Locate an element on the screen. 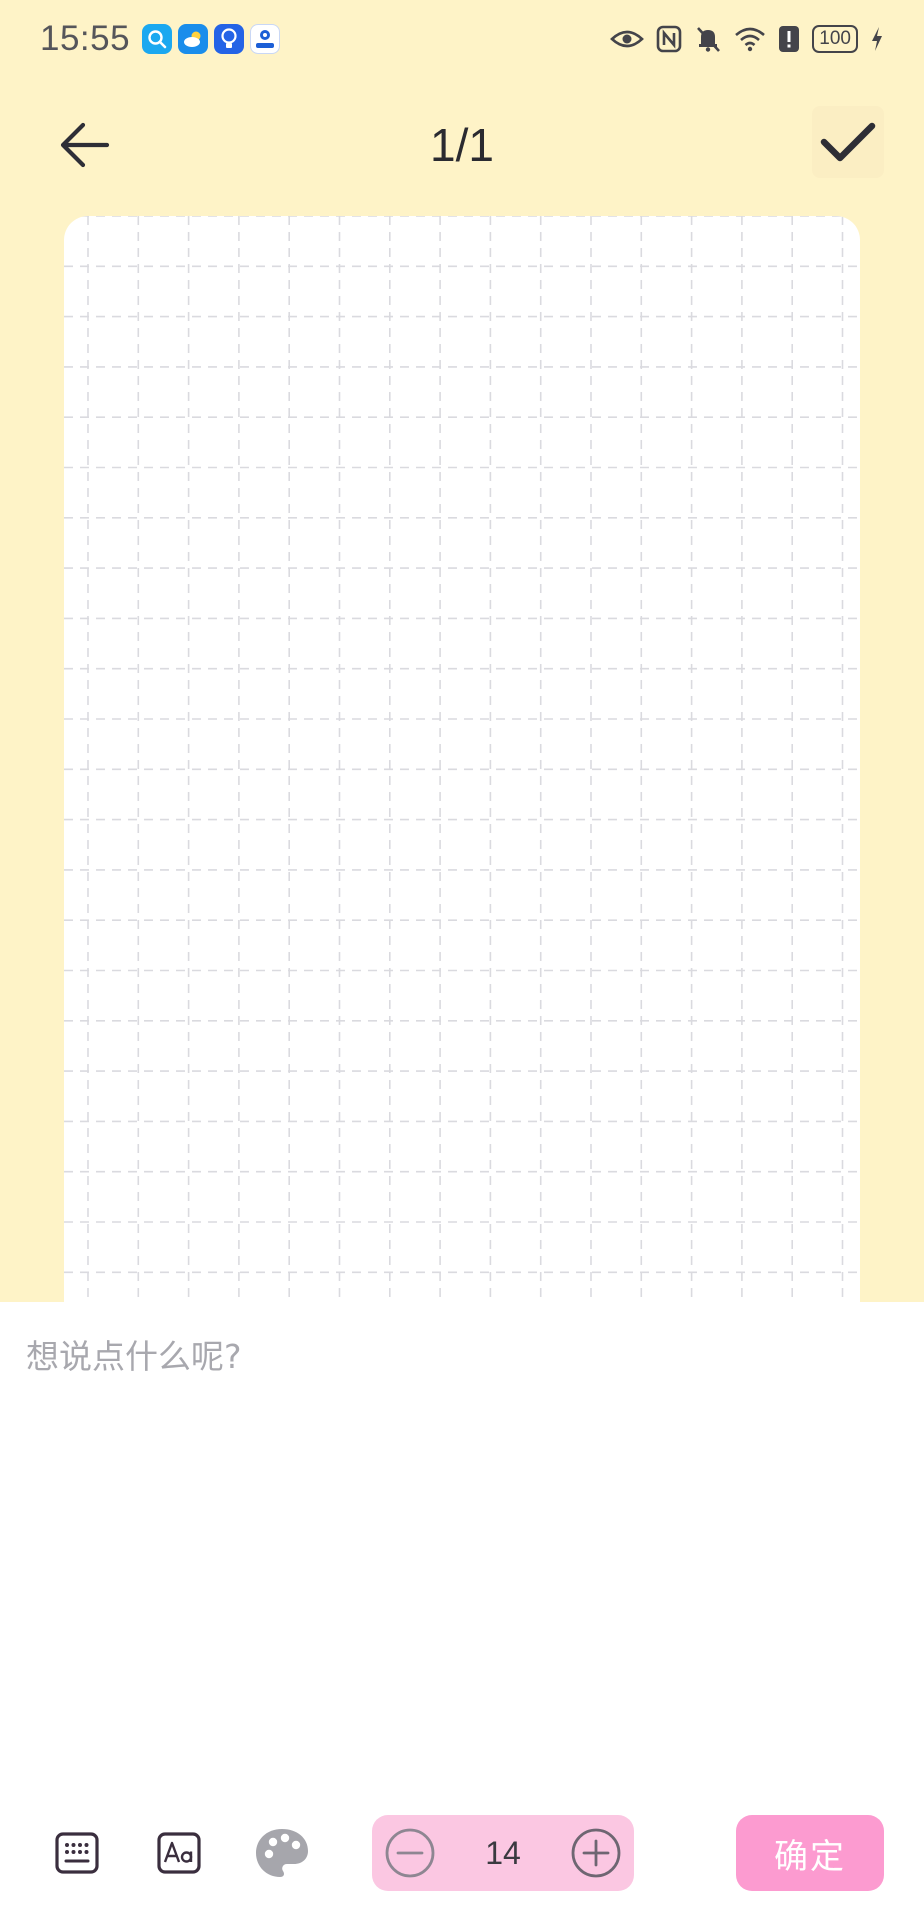  keyboard-button is located at coordinates (77, 1853).